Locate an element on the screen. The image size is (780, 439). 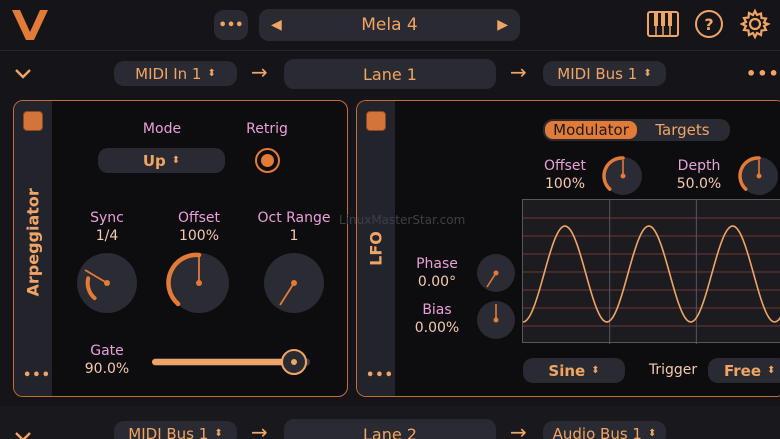
retrig-indicator is located at coordinates (267, 160).